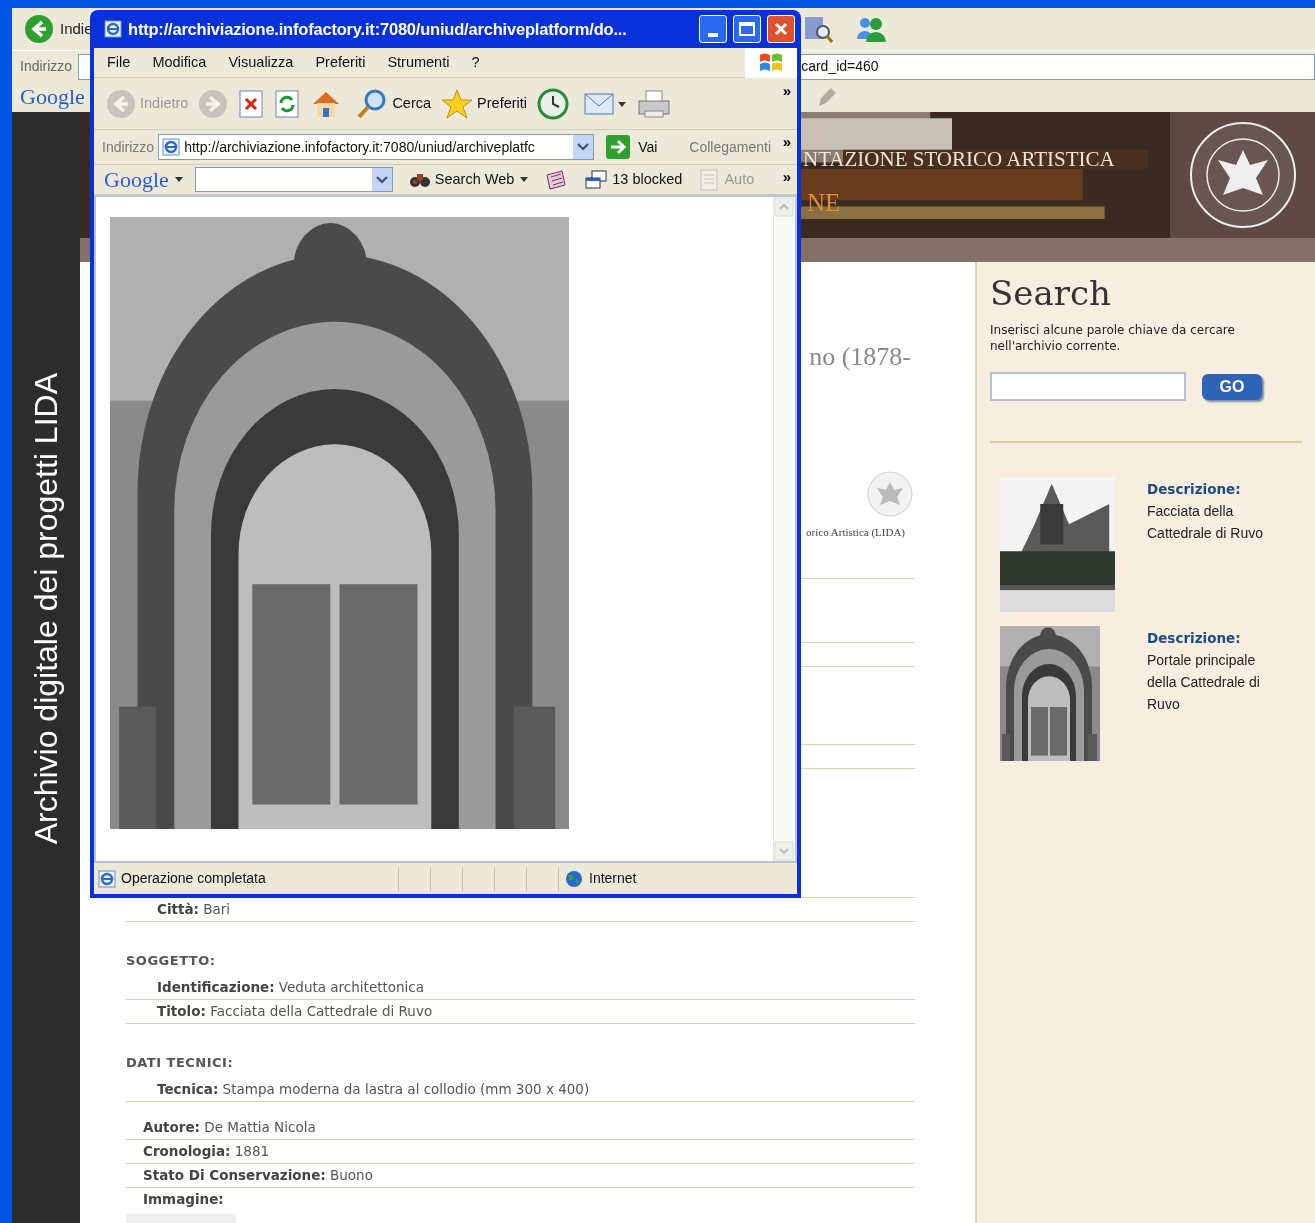  I want to click on search-hint: Inserisci alcune parole chiave da cercare nell'archivio corrente., so click(1113, 338).